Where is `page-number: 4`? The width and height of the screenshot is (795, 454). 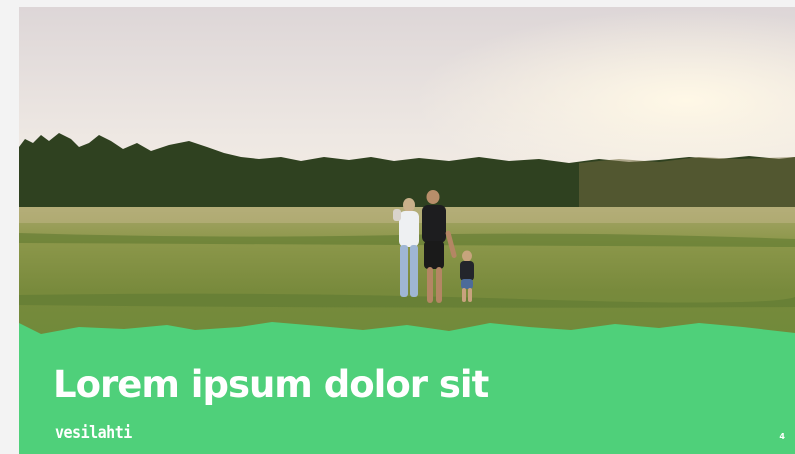 page-number: 4 is located at coordinates (782, 436).